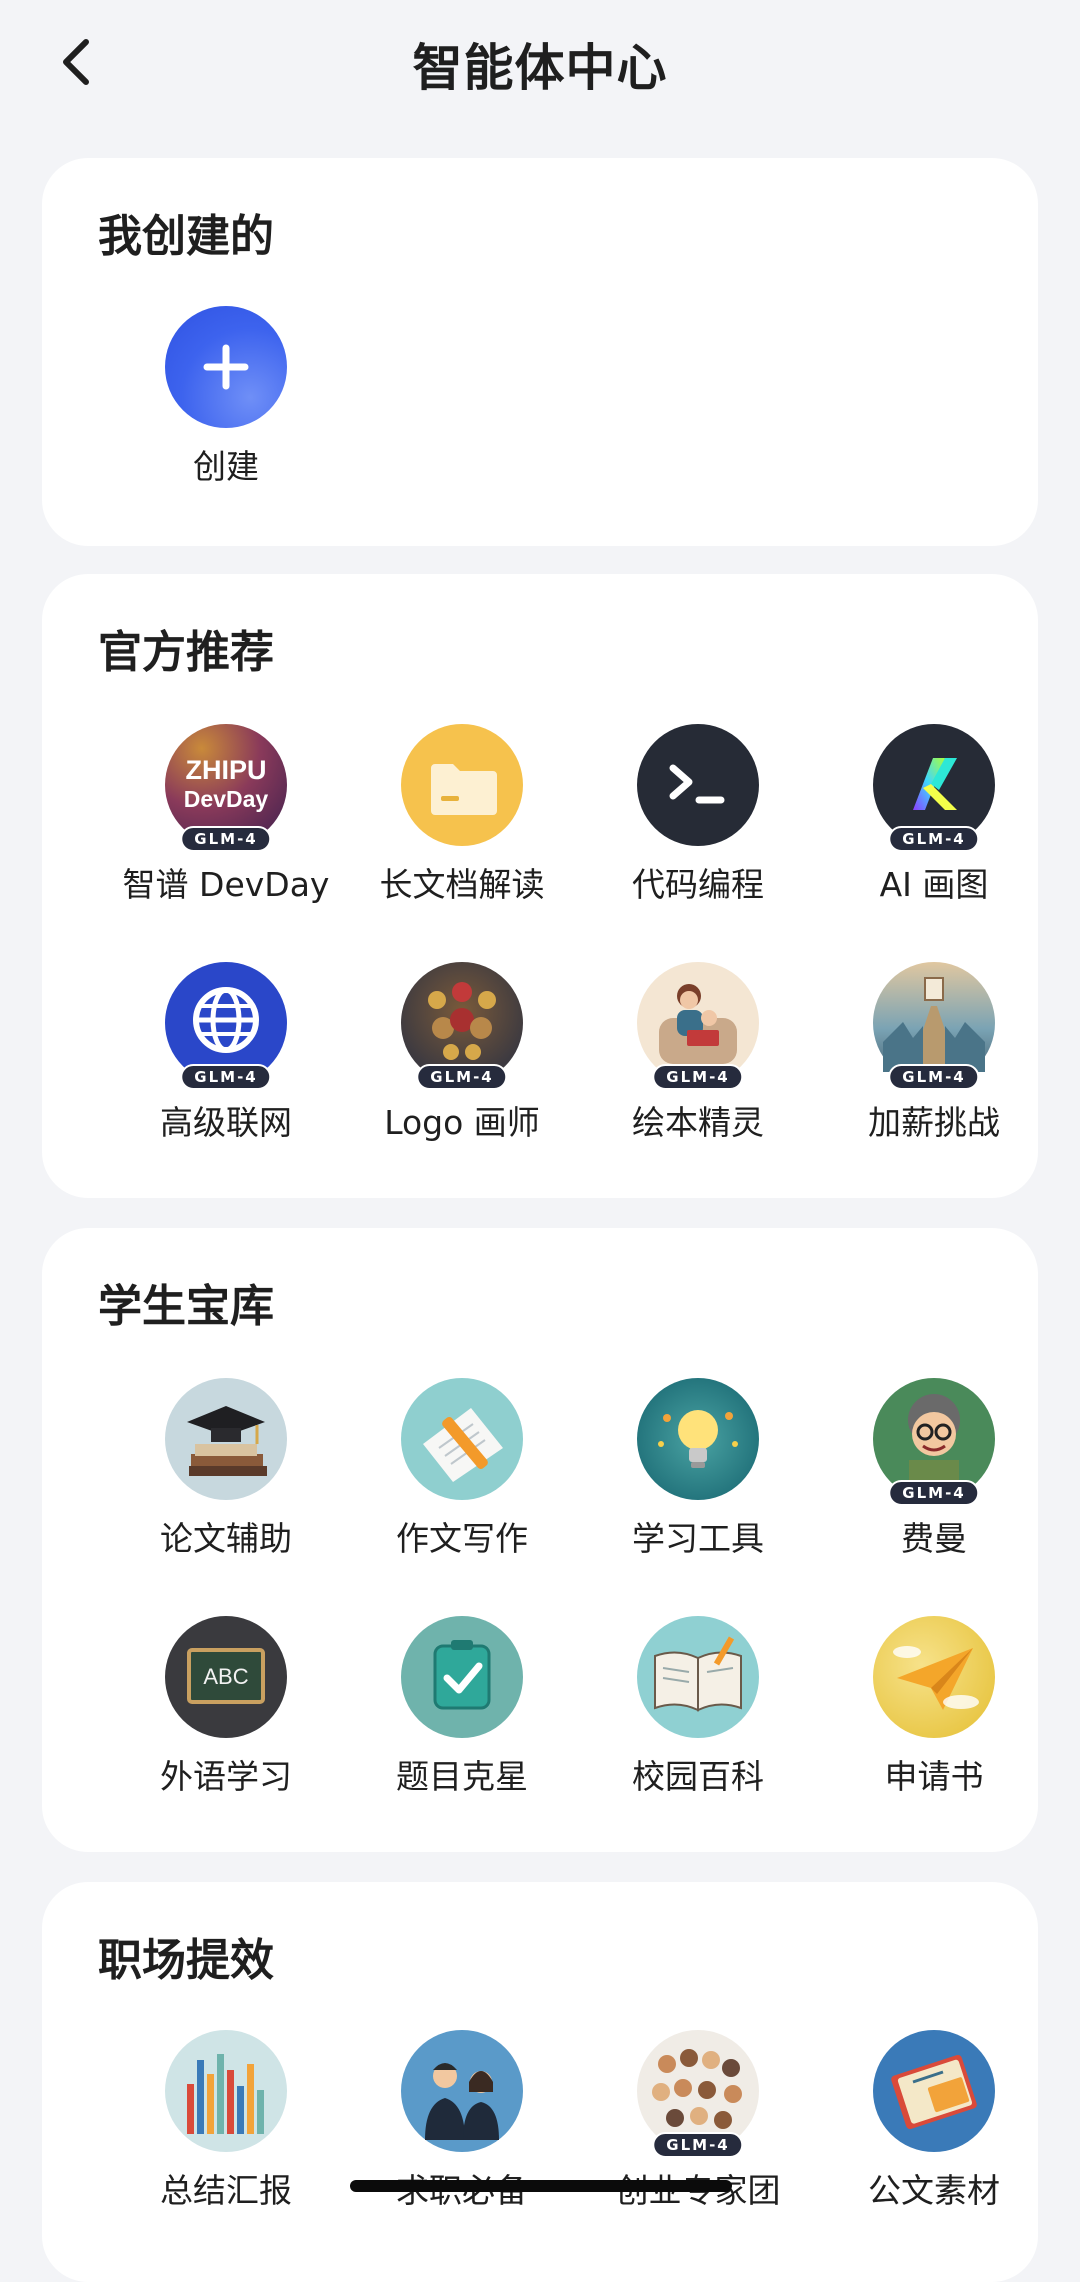 Image resolution: width=1080 pixels, height=2282 pixels. Describe the element at coordinates (698, 884) in the screenshot. I see `agent-label: 代码编程` at that location.